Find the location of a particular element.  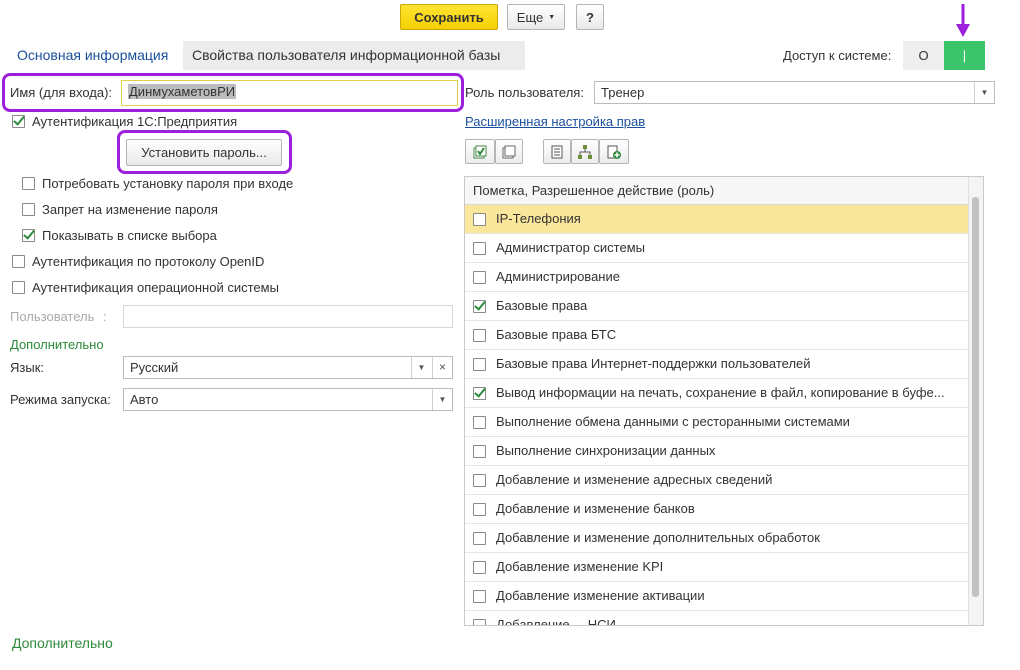

scrollbar is located at coordinates (975, 401).